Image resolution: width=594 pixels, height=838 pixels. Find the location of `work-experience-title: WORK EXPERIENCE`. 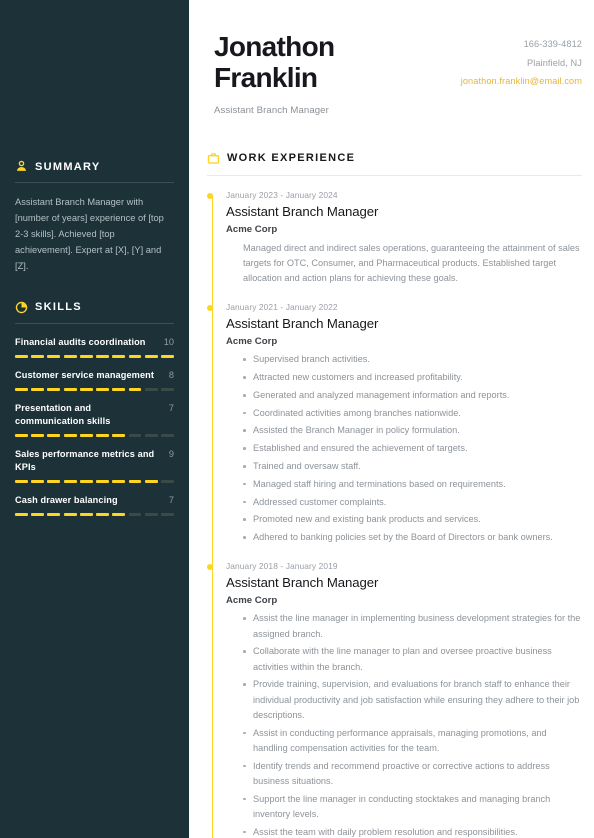

work-experience-title: WORK EXPERIENCE is located at coordinates (291, 158).